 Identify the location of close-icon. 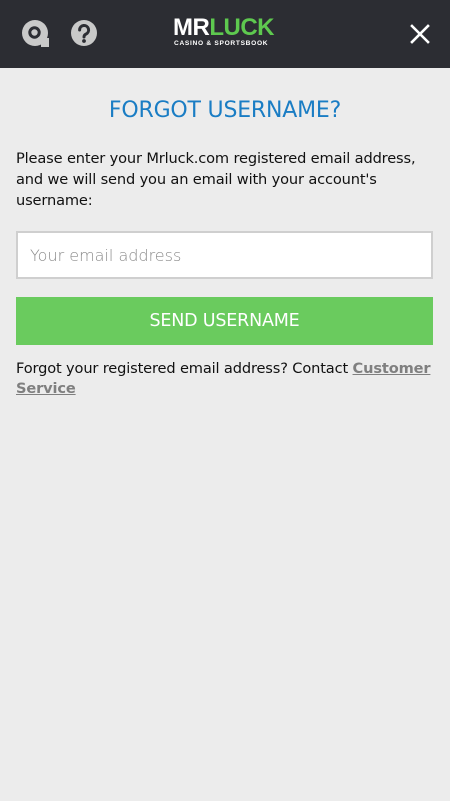
(420, 34).